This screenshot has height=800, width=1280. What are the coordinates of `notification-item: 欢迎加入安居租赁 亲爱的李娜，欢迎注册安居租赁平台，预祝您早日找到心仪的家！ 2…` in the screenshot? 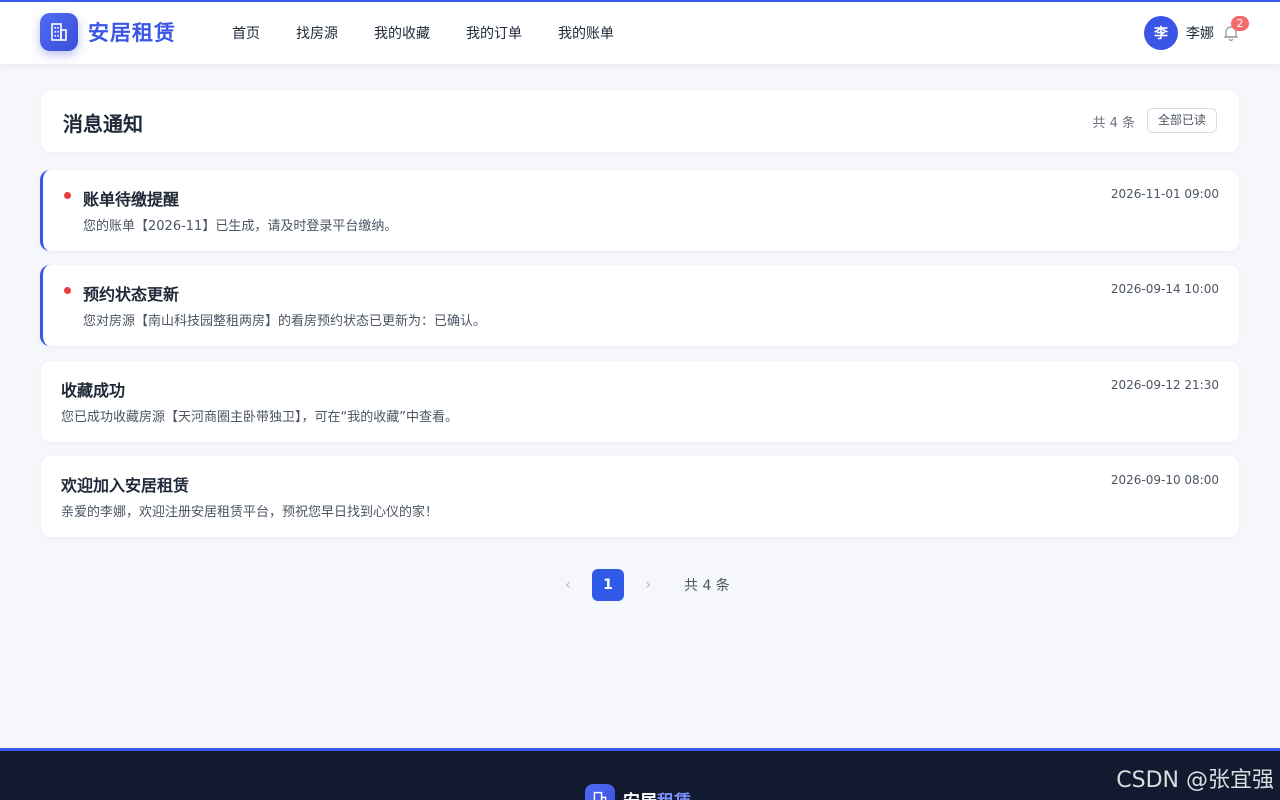 It's located at (640, 496).